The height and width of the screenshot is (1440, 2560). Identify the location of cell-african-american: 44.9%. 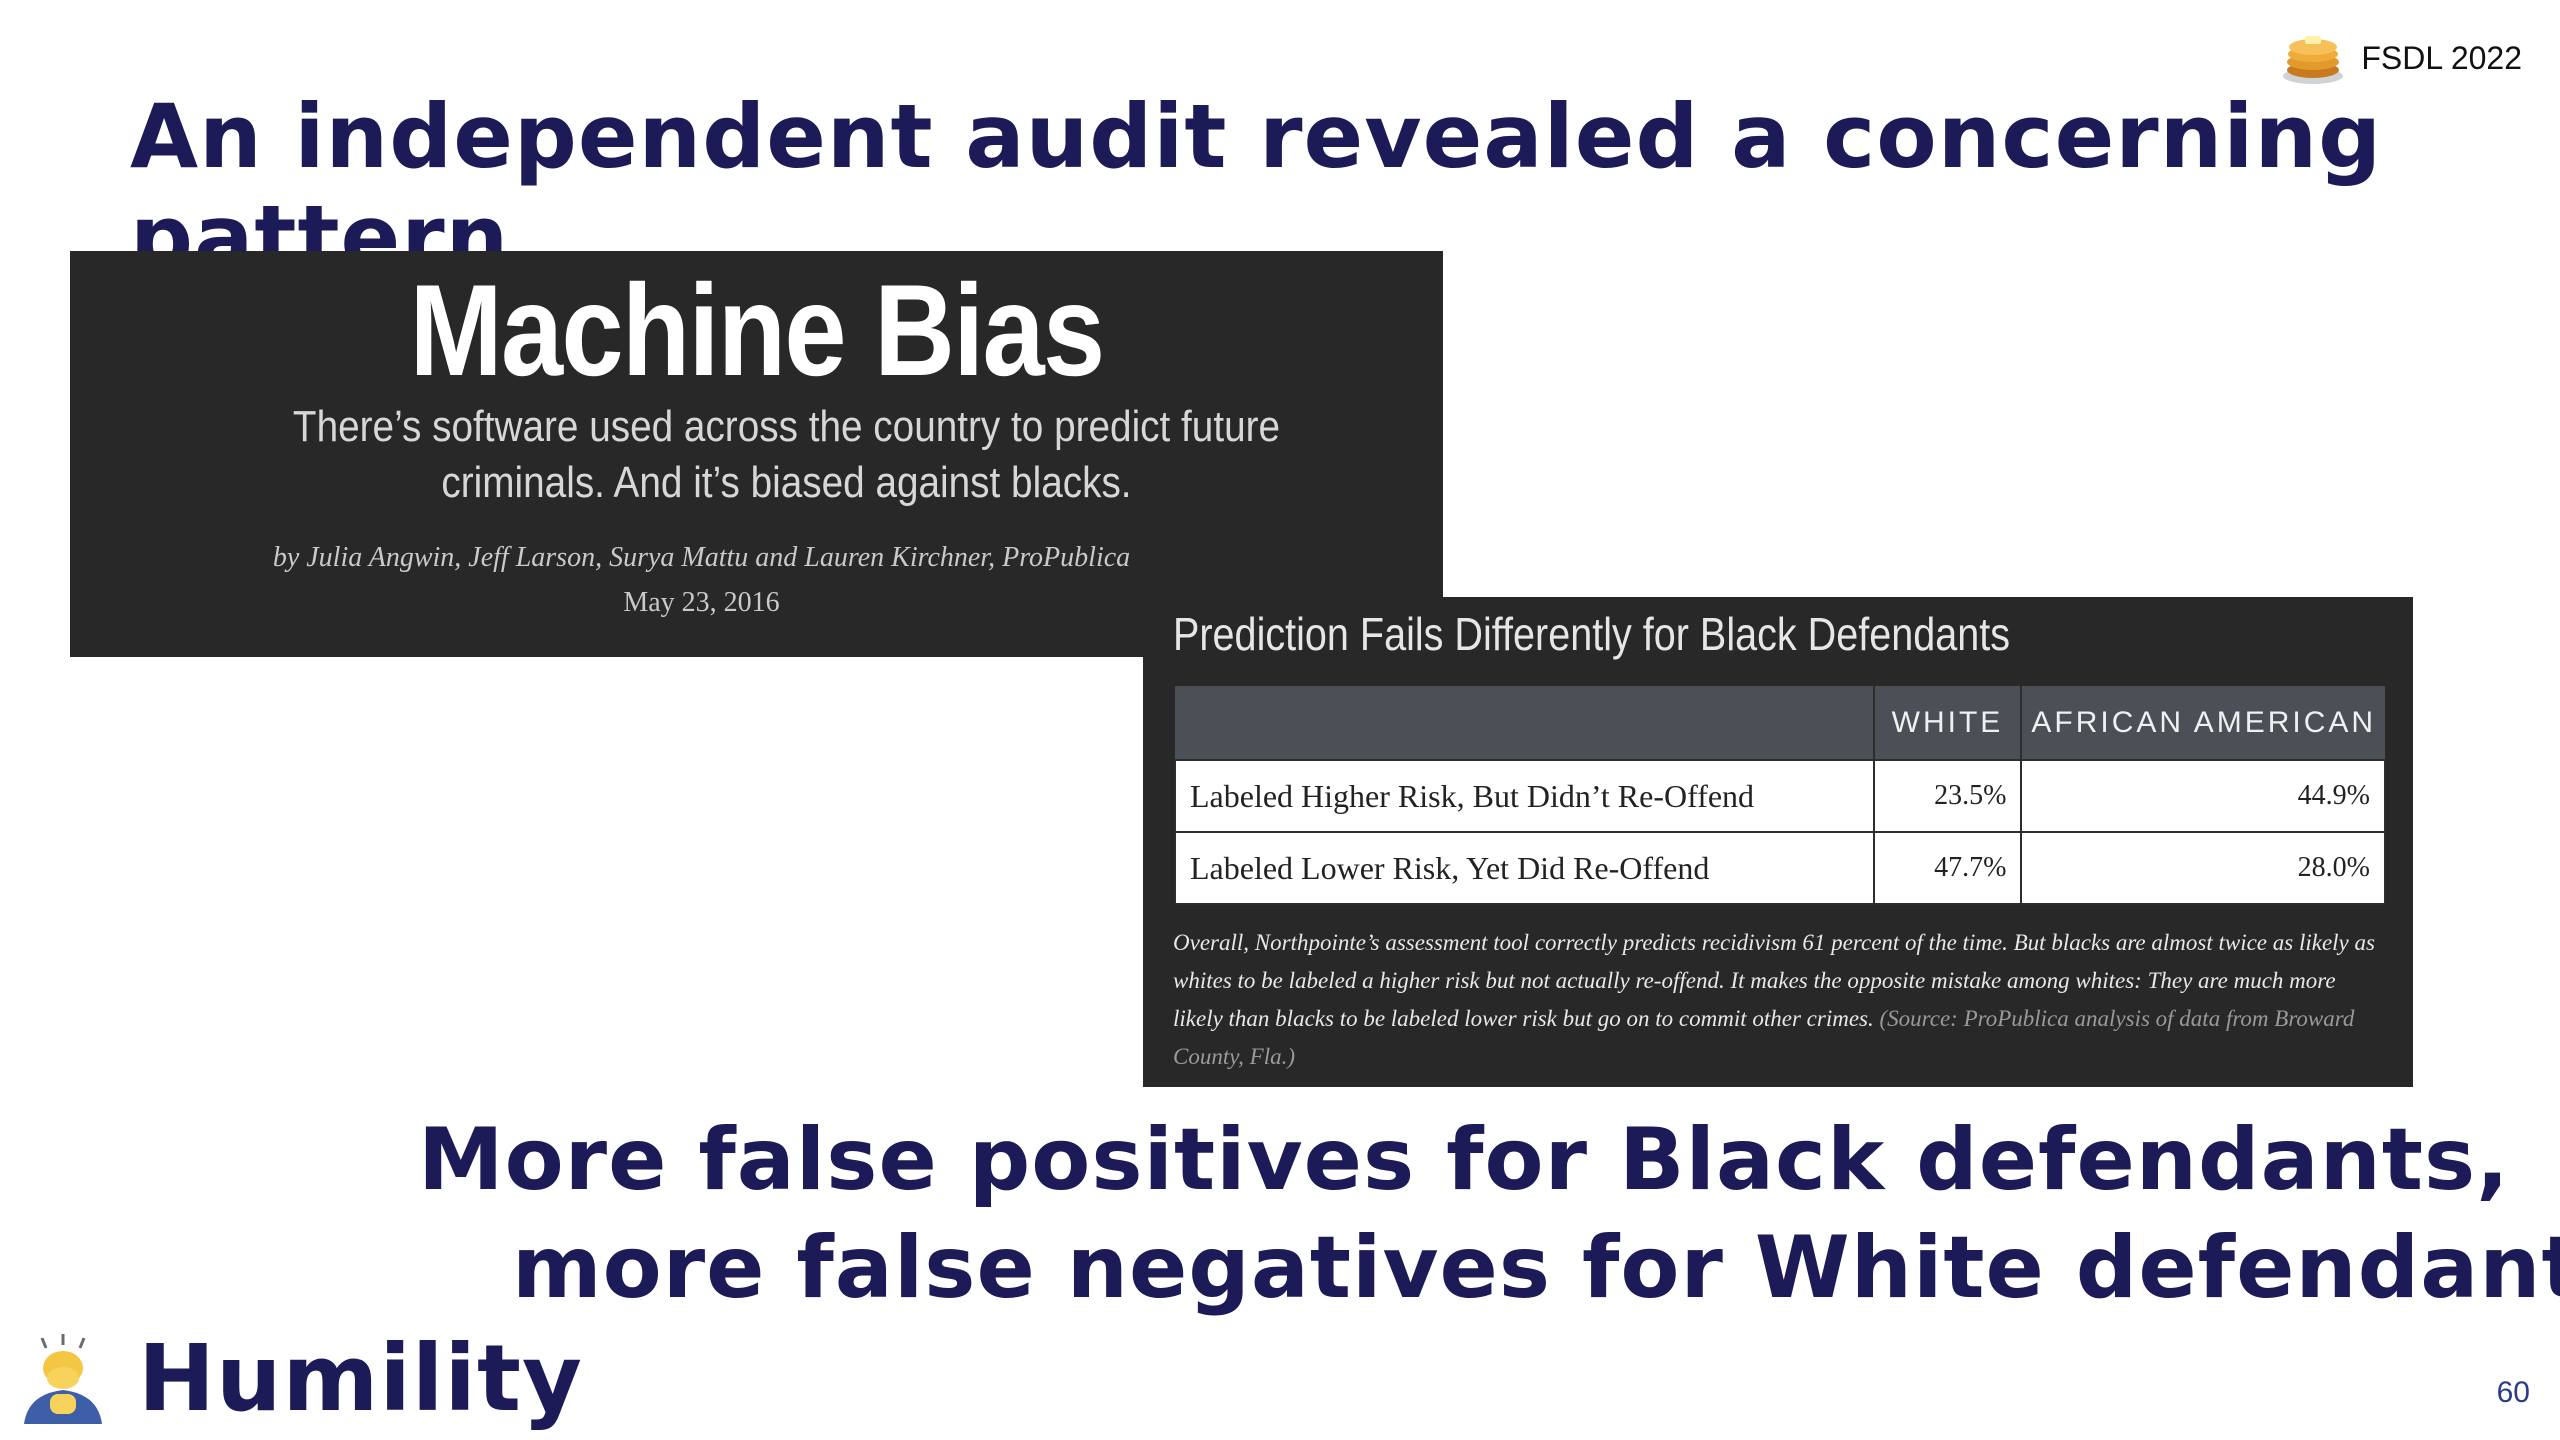
(2203, 796).